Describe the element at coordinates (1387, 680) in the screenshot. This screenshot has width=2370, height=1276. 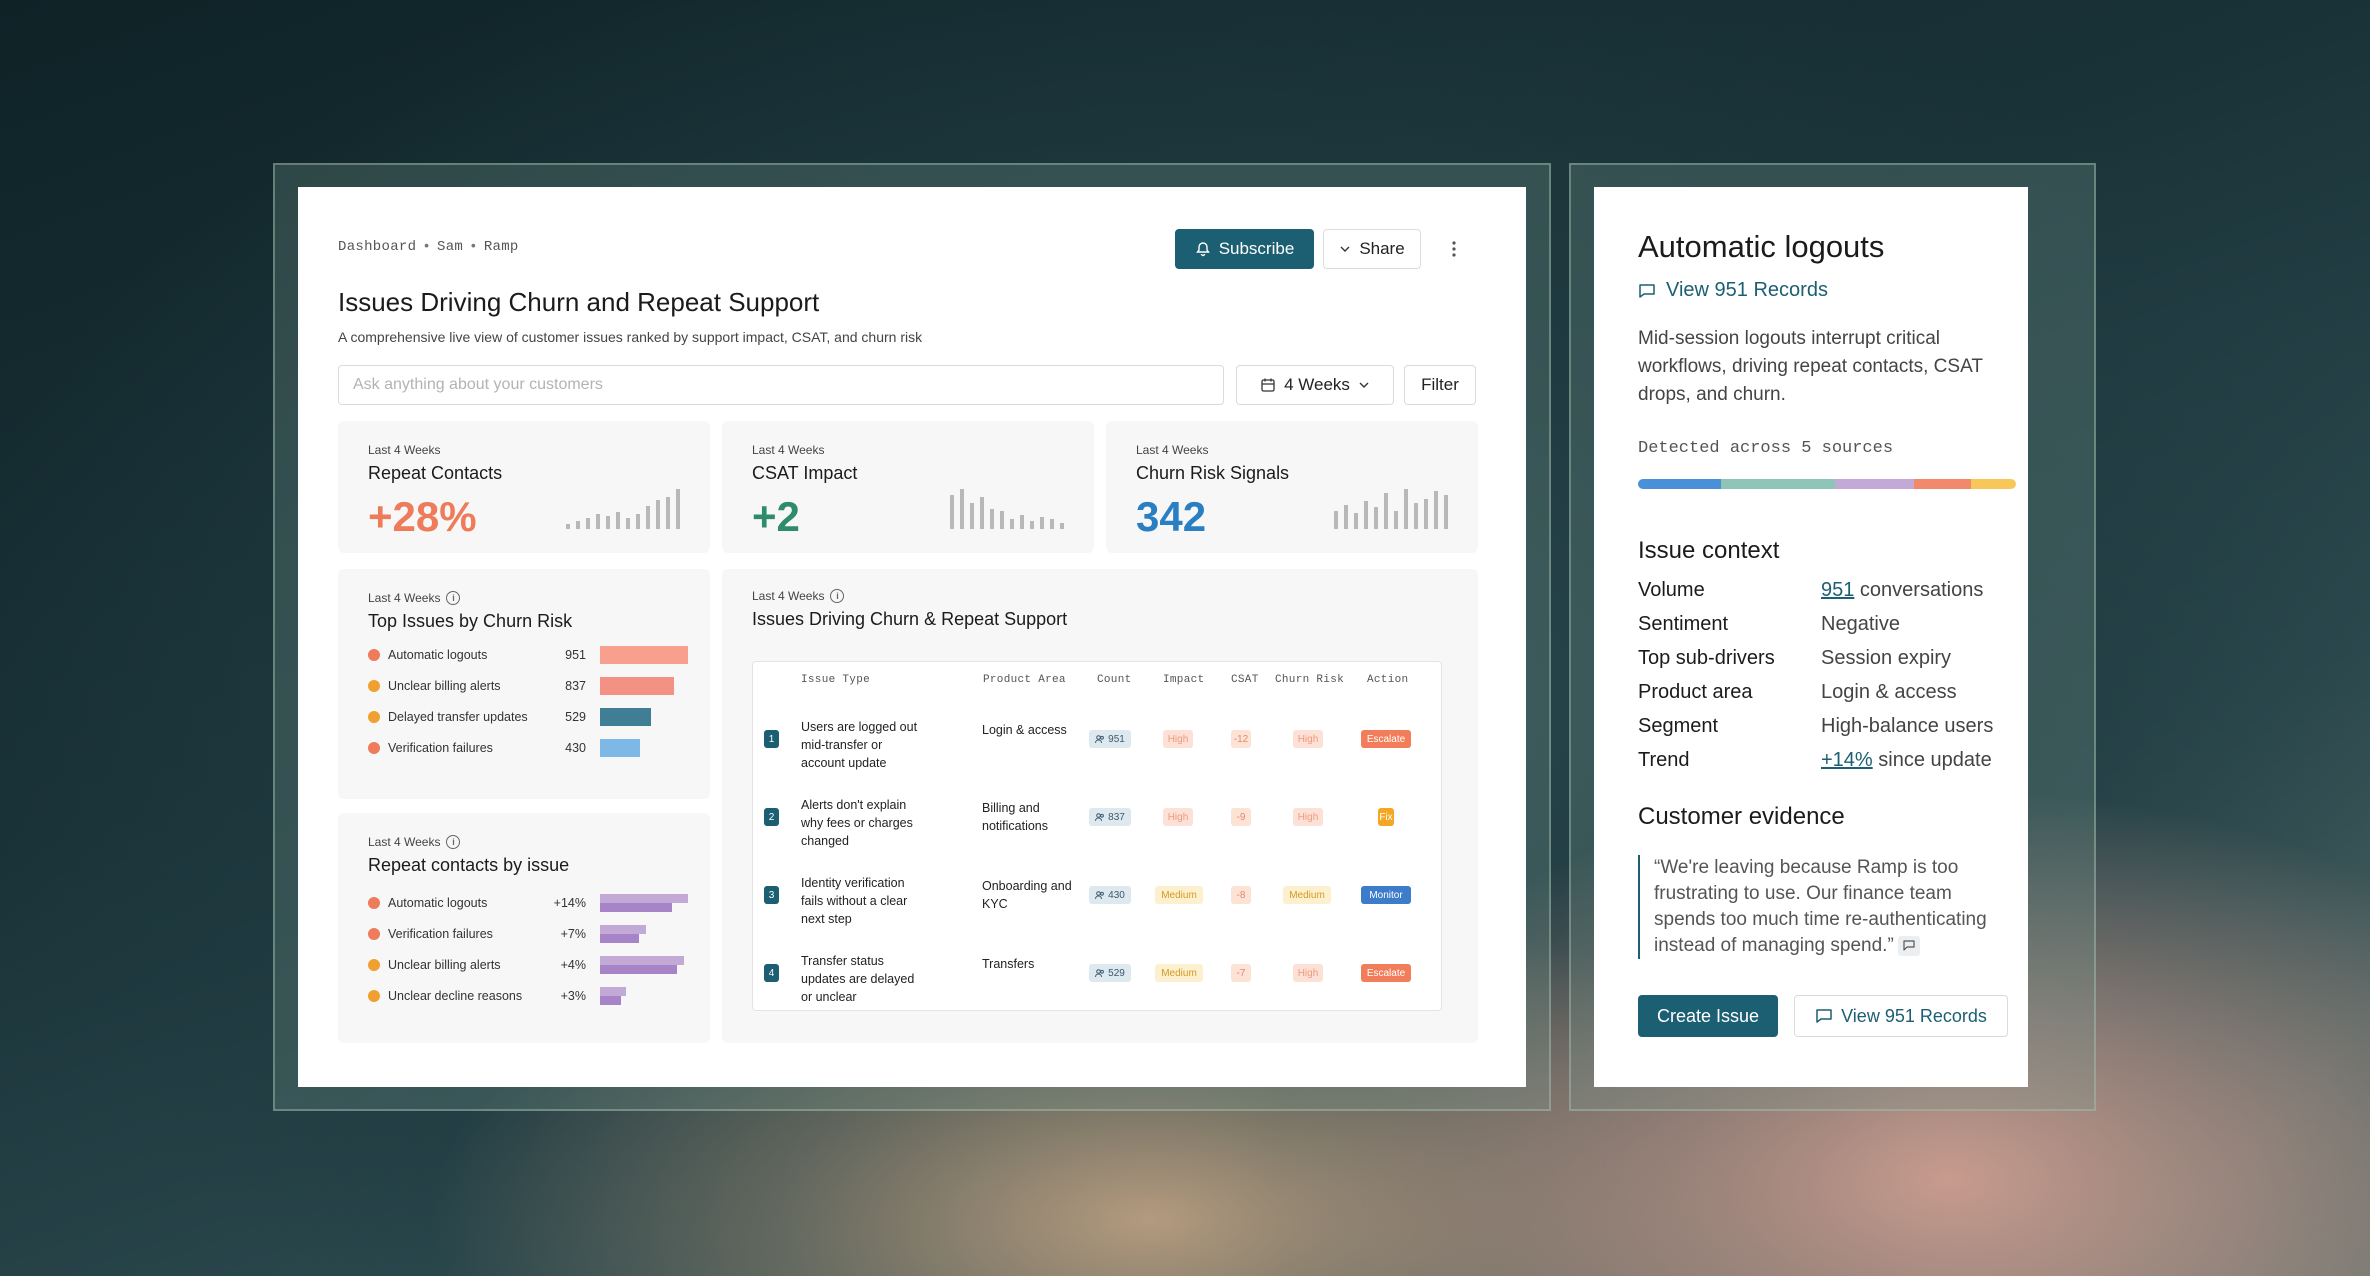
I see `column-header: Action` at that location.